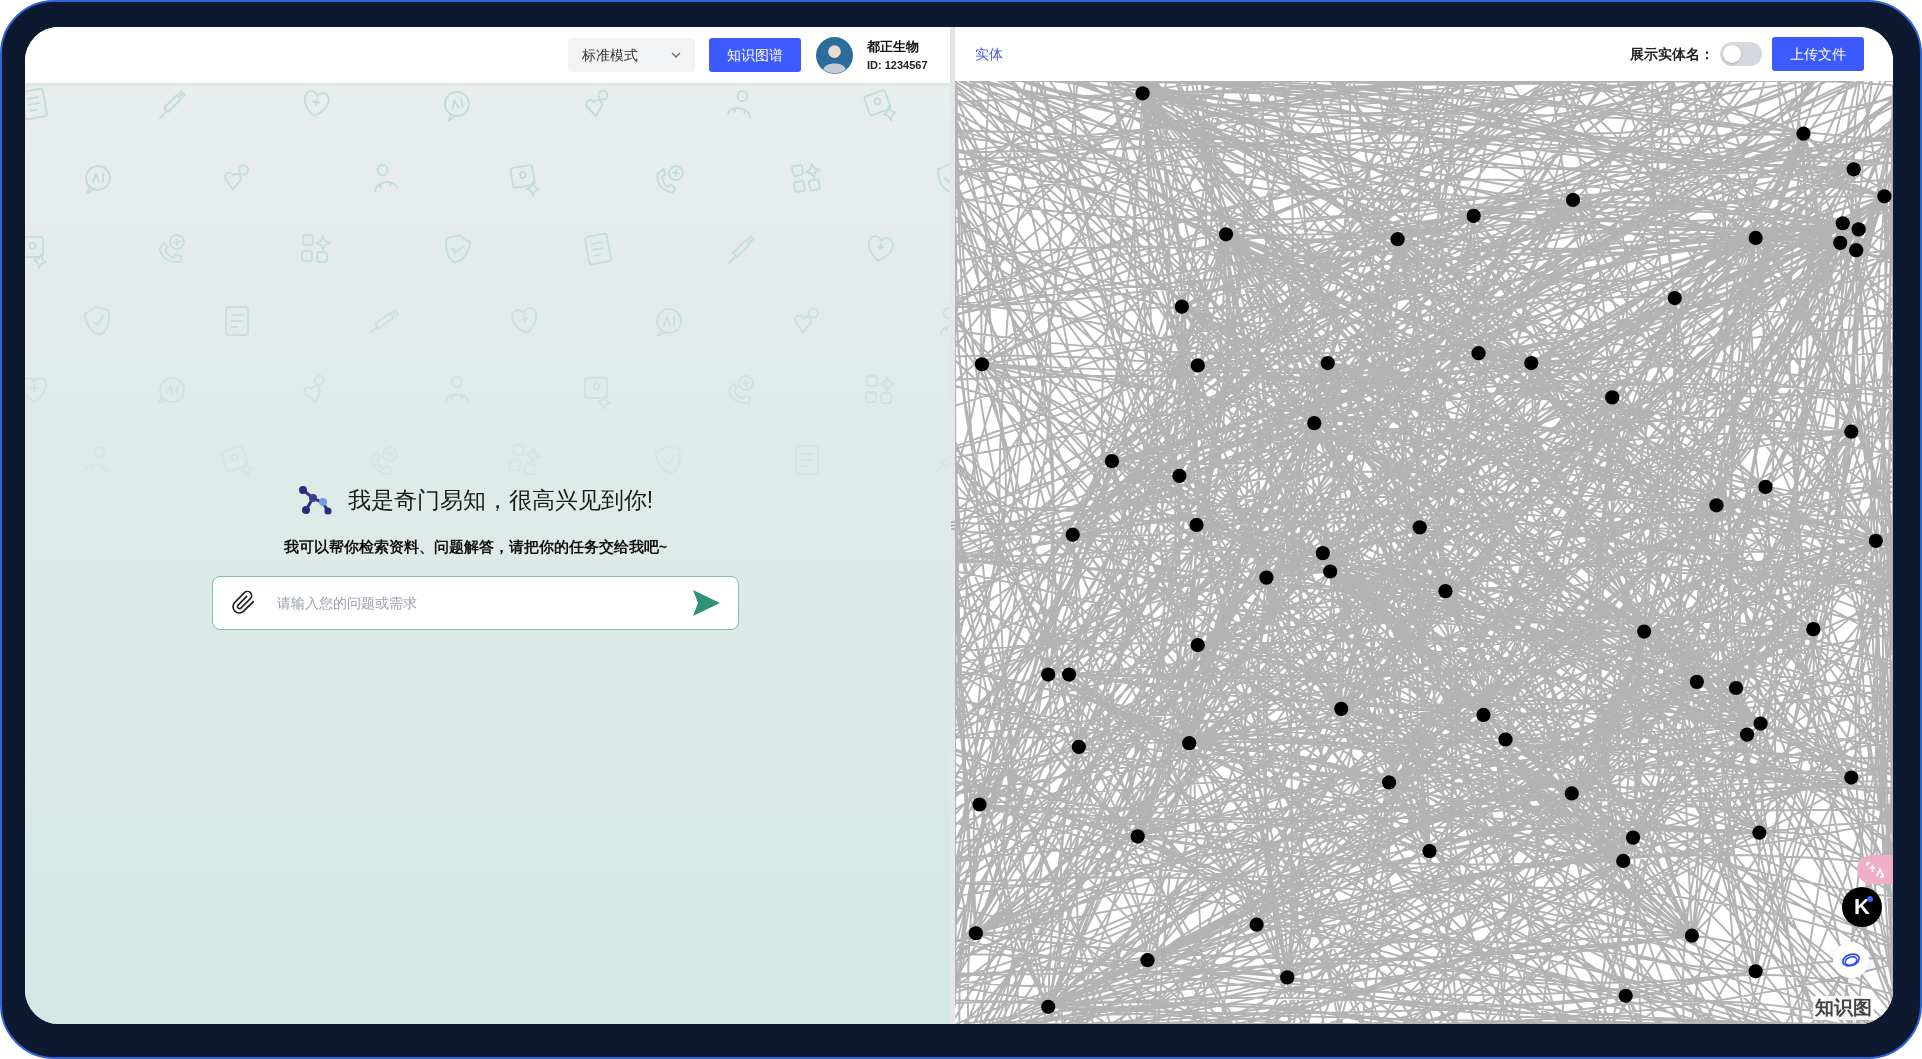  Describe the element at coordinates (706, 603) in the screenshot. I see `send-icon` at that location.